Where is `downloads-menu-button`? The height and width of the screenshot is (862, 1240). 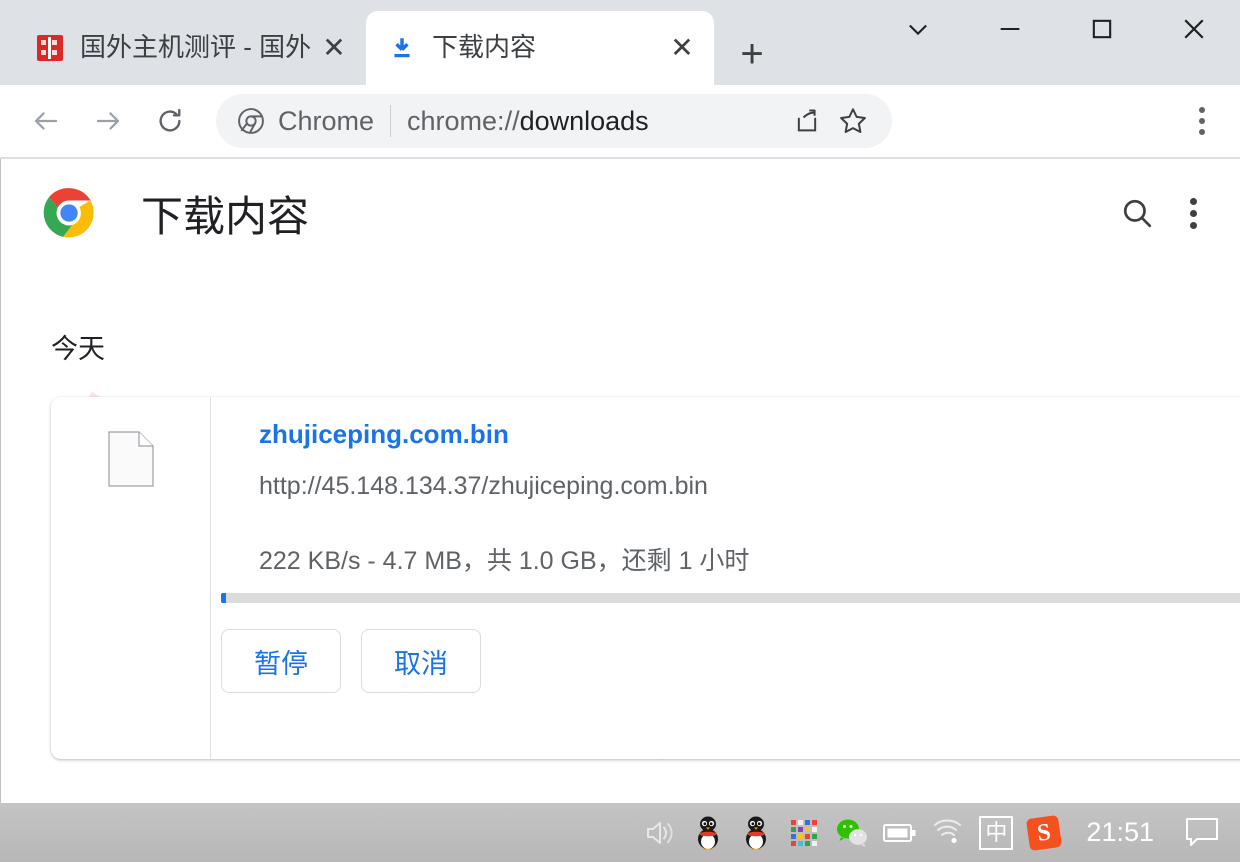
downloads-menu-button is located at coordinates (1193, 213).